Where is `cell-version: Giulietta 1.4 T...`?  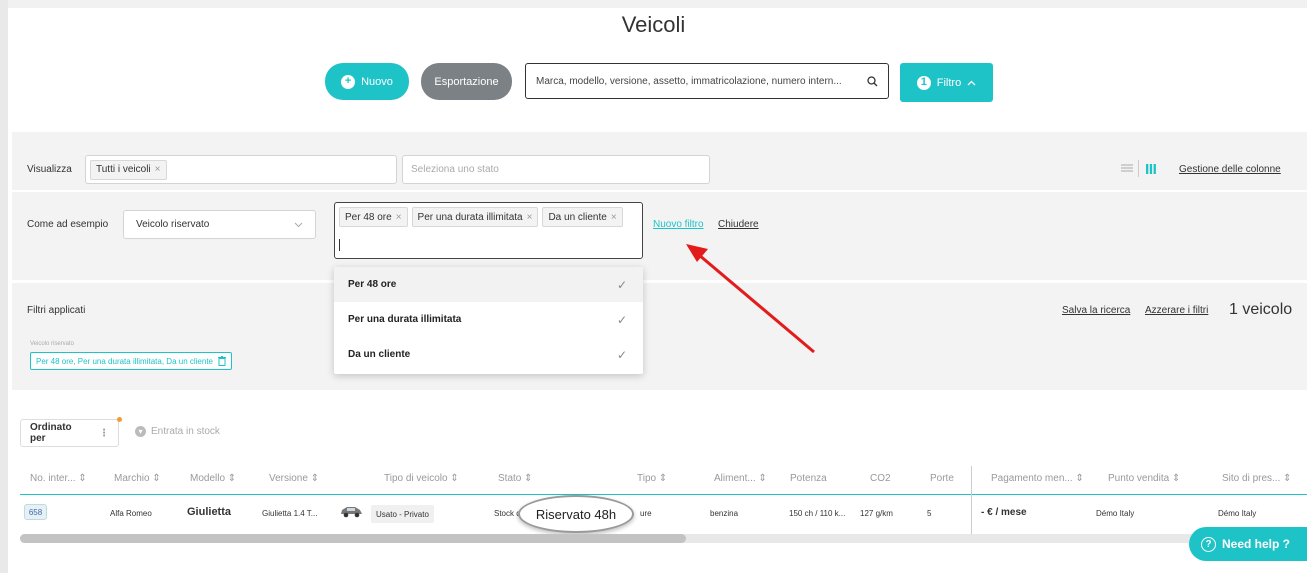
cell-version: Giulietta 1.4 T... is located at coordinates (290, 513).